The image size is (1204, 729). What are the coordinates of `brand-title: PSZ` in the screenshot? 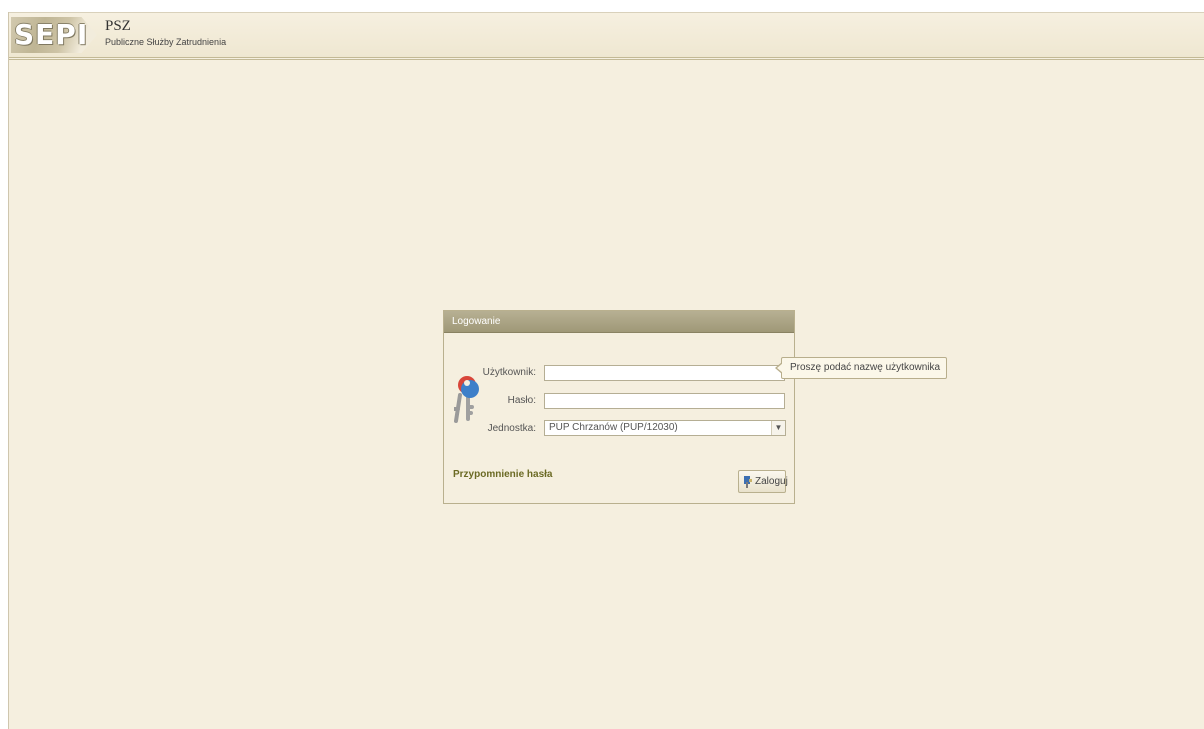 It's located at (118, 26).